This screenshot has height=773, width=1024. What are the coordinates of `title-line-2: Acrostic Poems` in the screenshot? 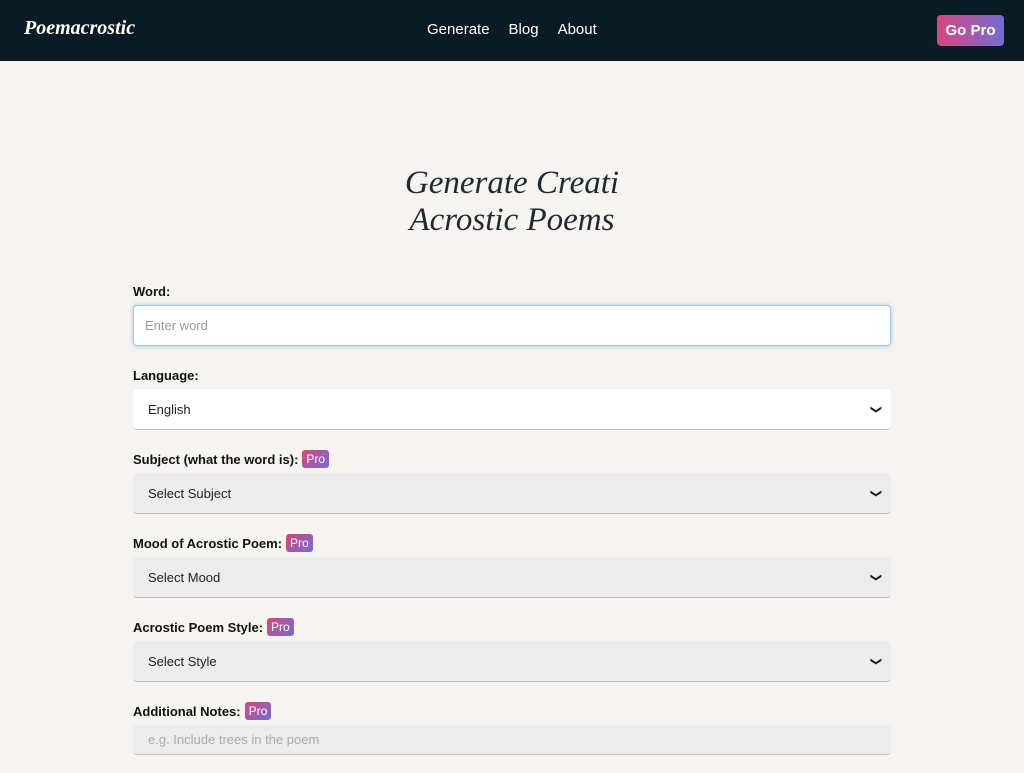 It's located at (512, 220).